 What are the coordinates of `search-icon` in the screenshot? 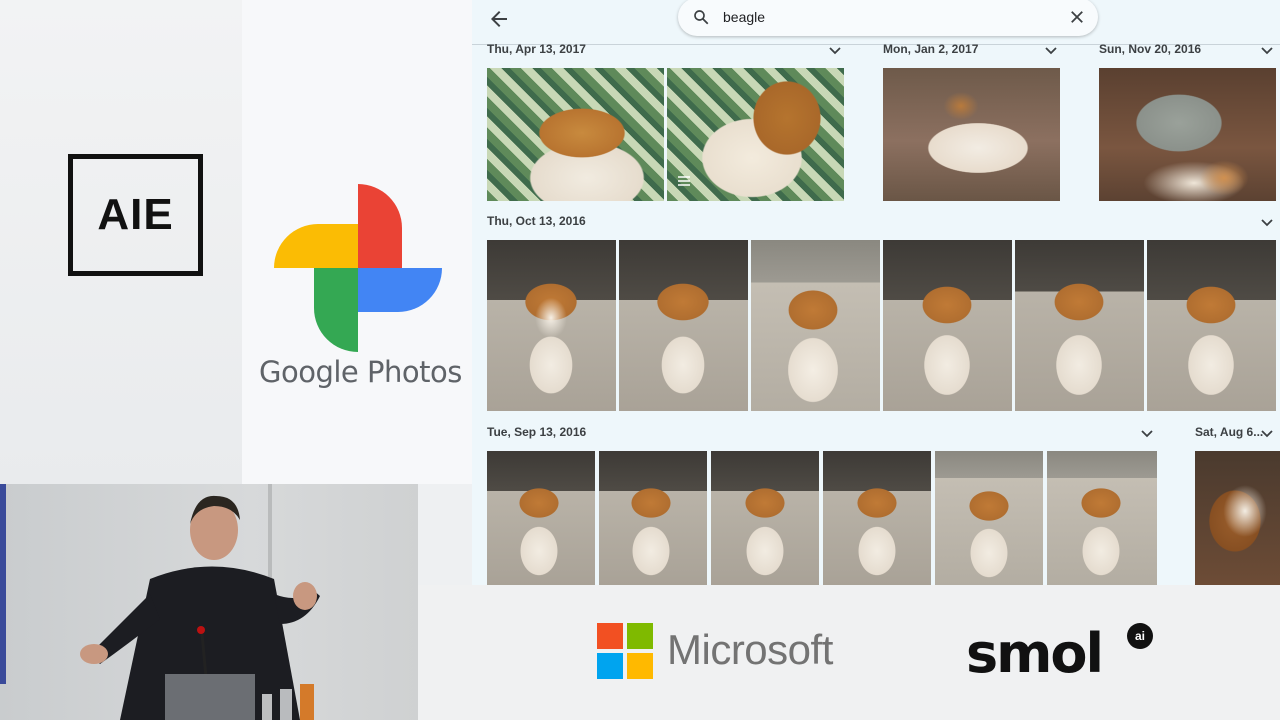 It's located at (701, 17).